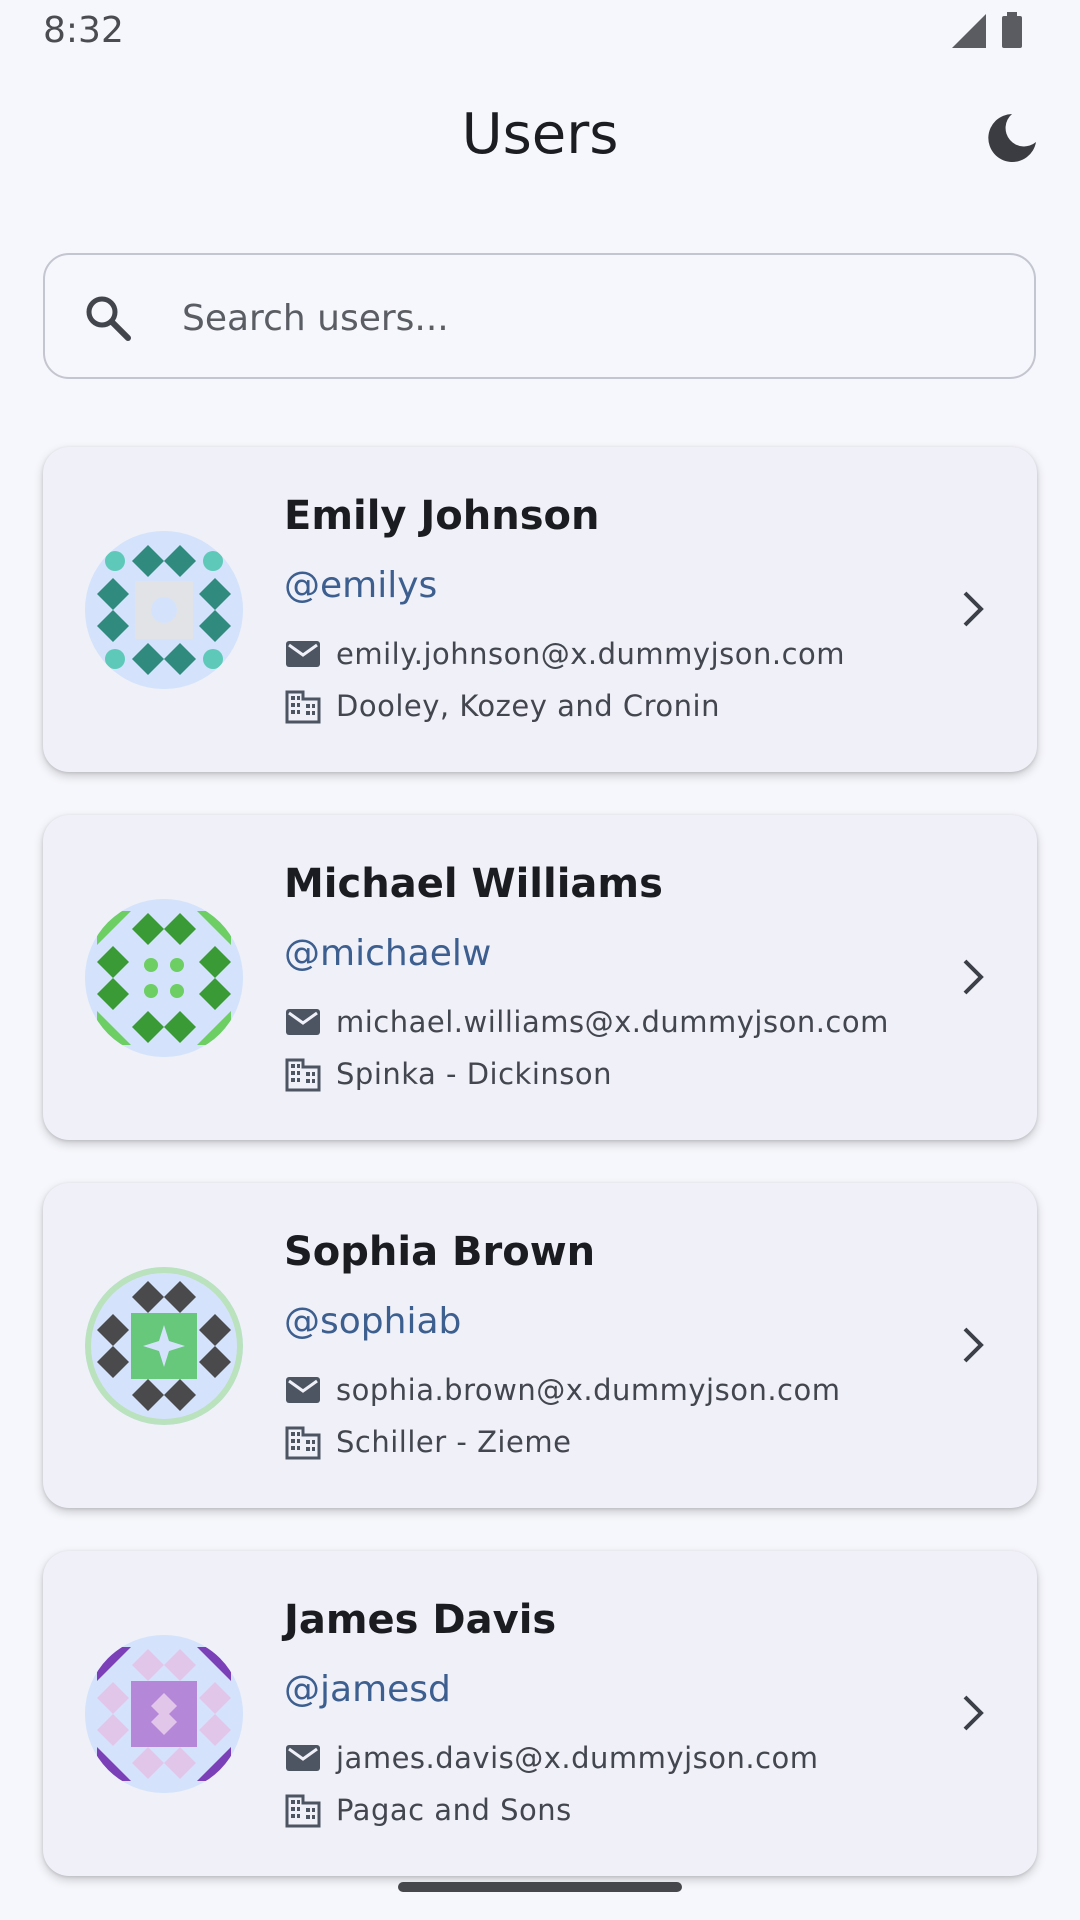 The width and height of the screenshot is (1080, 1920). Describe the element at coordinates (367, 1689) in the screenshot. I see `user-handle: @jamesd` at that location.